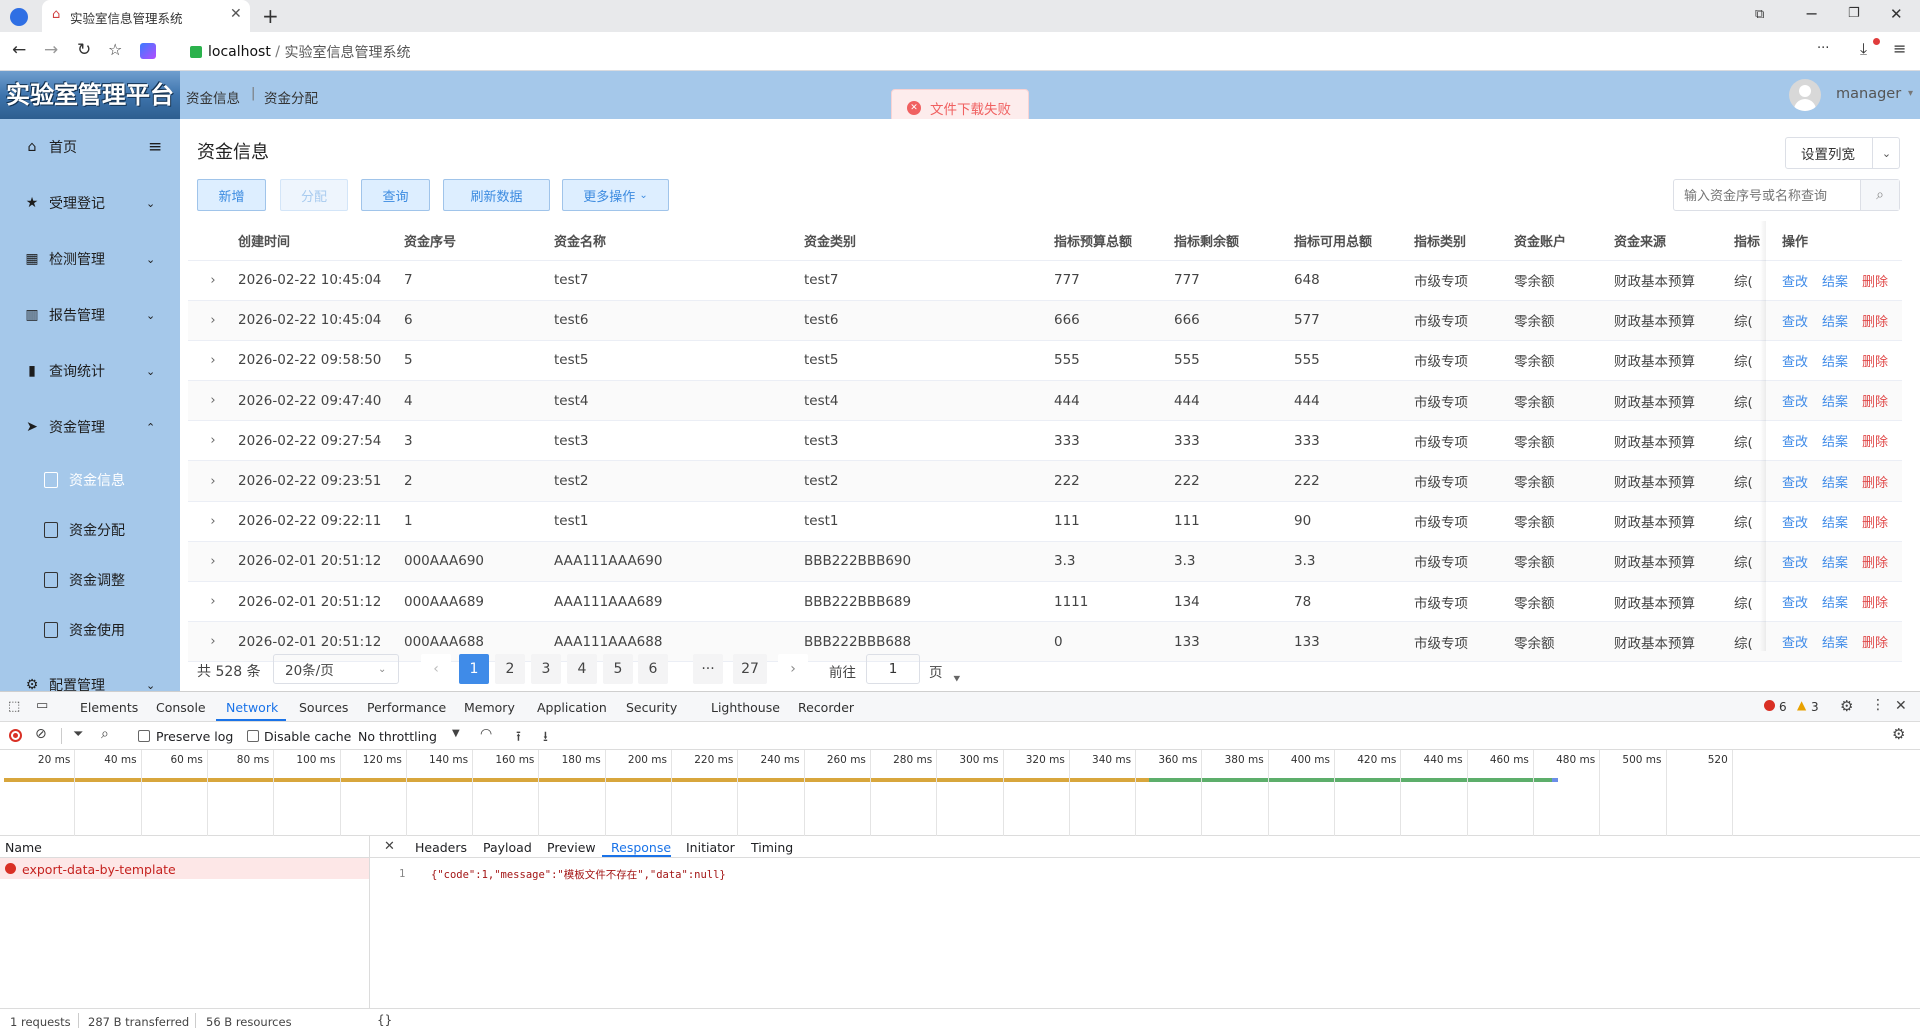  I want to click on sidebar-item-registration: ★ 受理登记 ⌄, so click(90, 203).